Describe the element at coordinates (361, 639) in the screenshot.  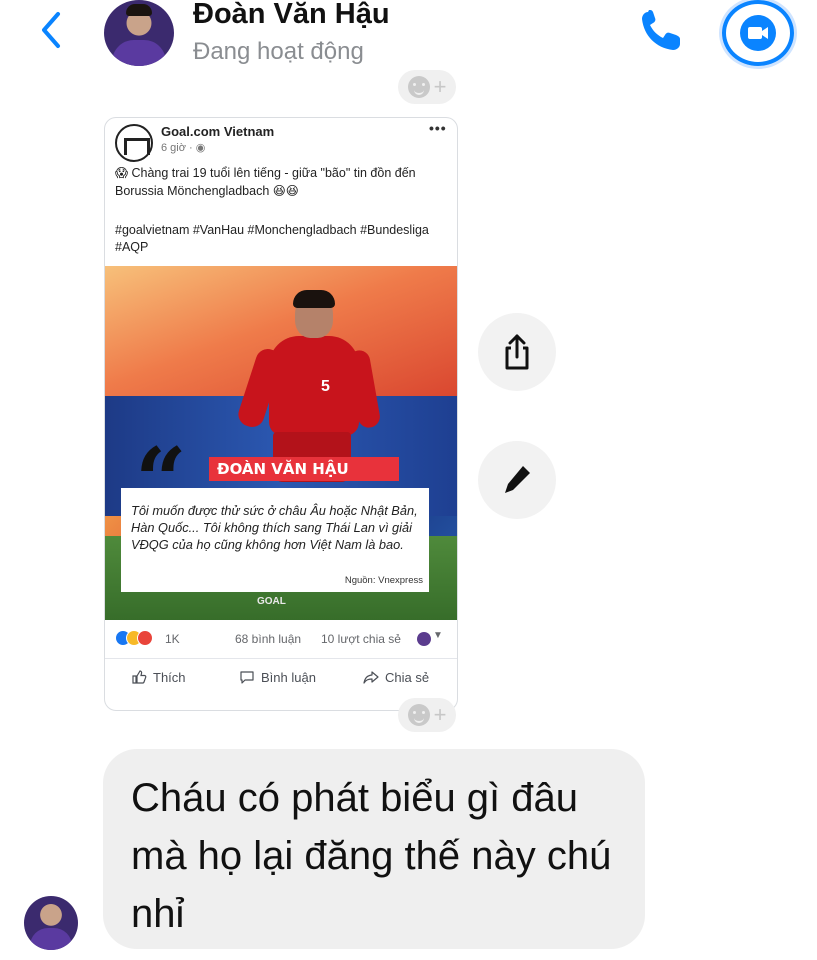
I see `shares-count: 10 lượt chia sẻ` at that location.